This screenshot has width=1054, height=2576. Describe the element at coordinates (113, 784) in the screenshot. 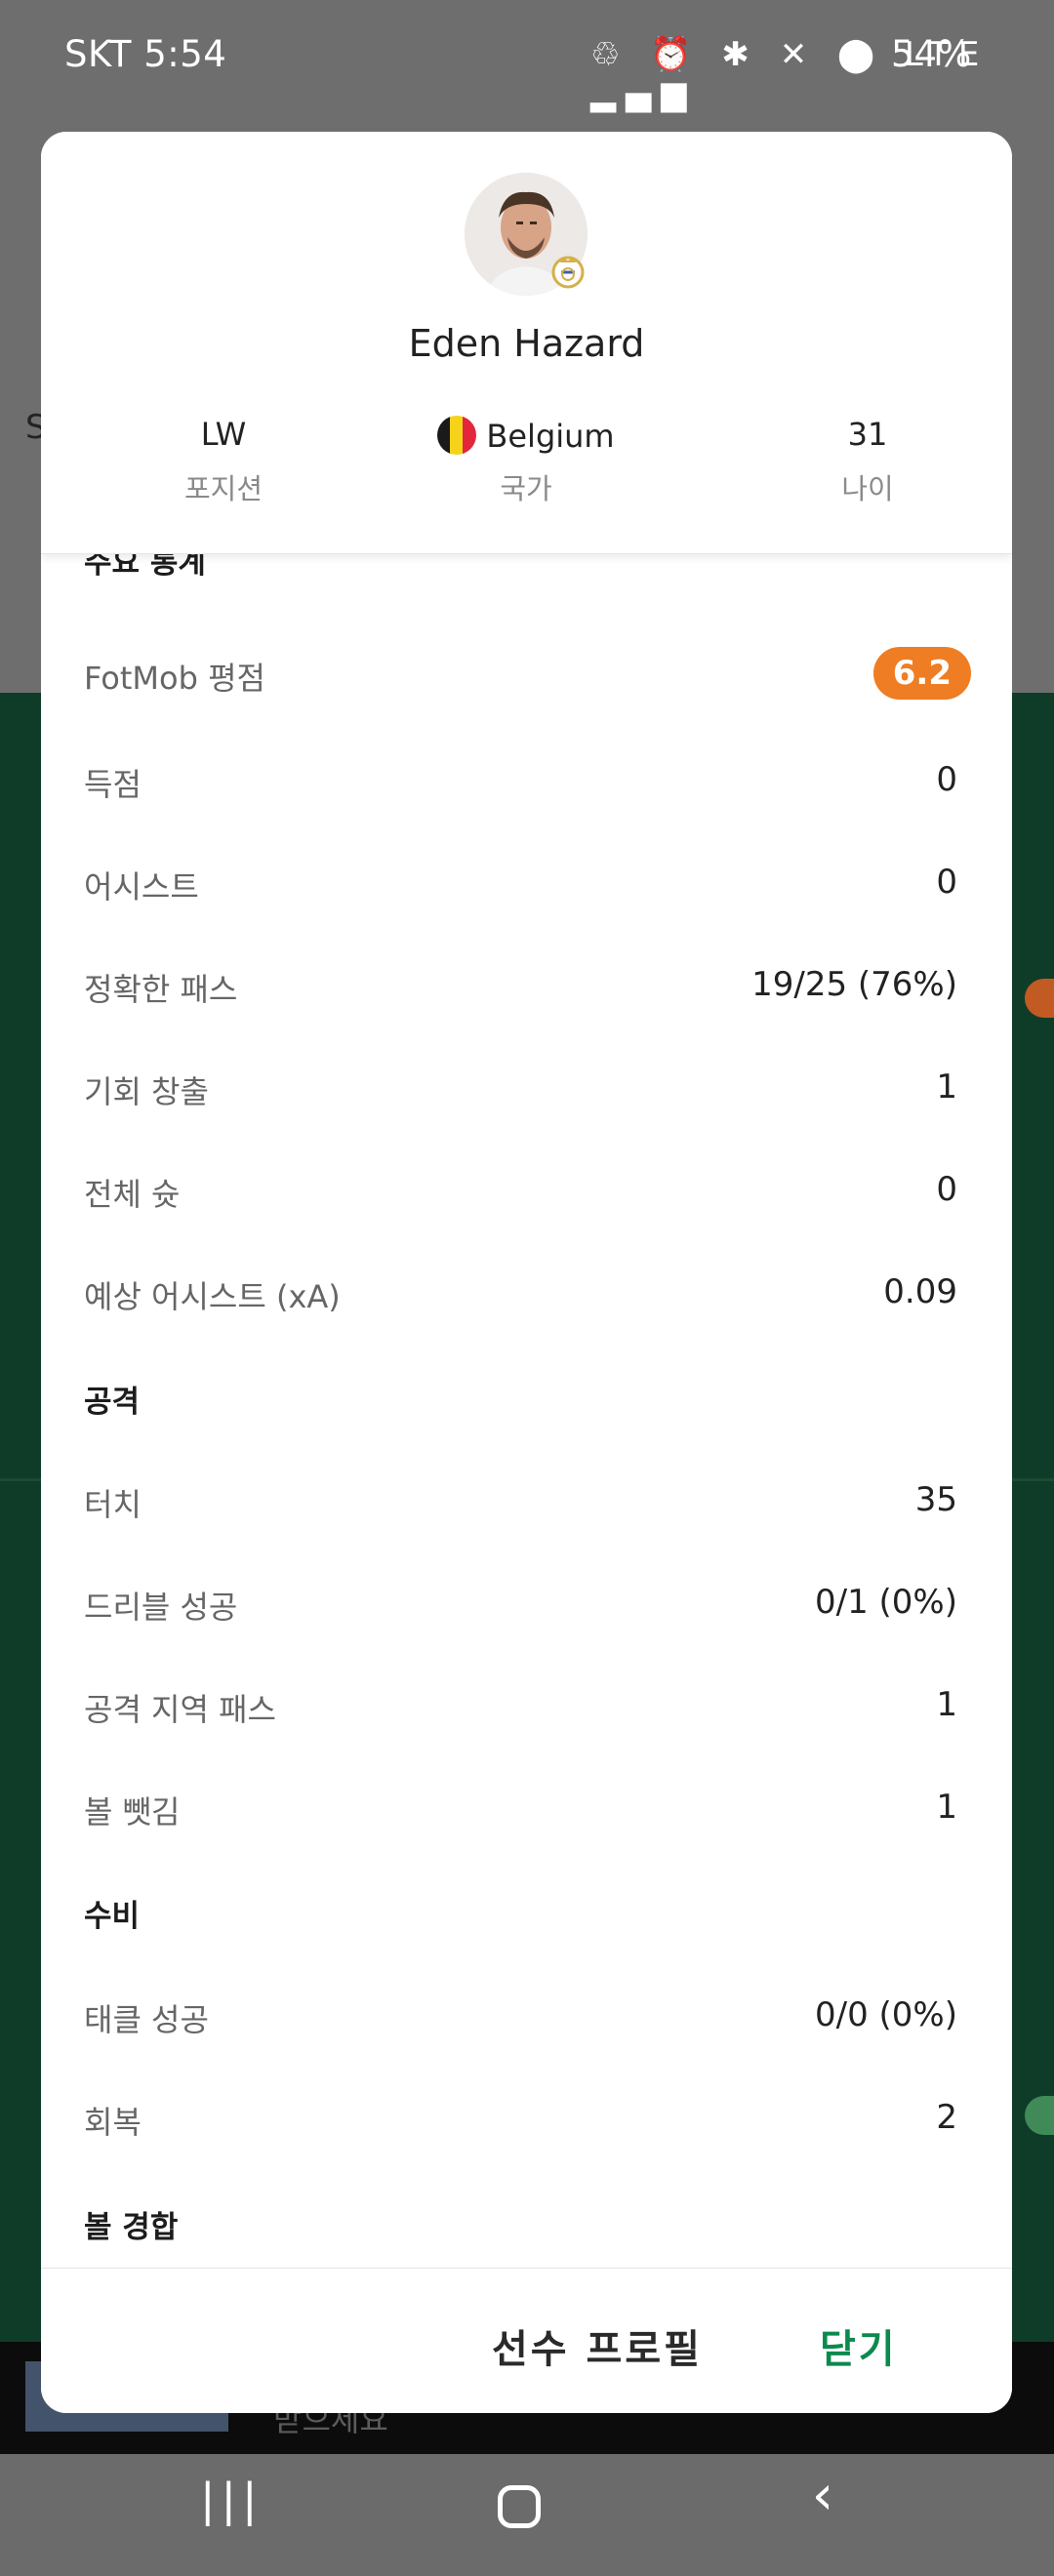

I see `stat-label-goals: 득점` at that location.